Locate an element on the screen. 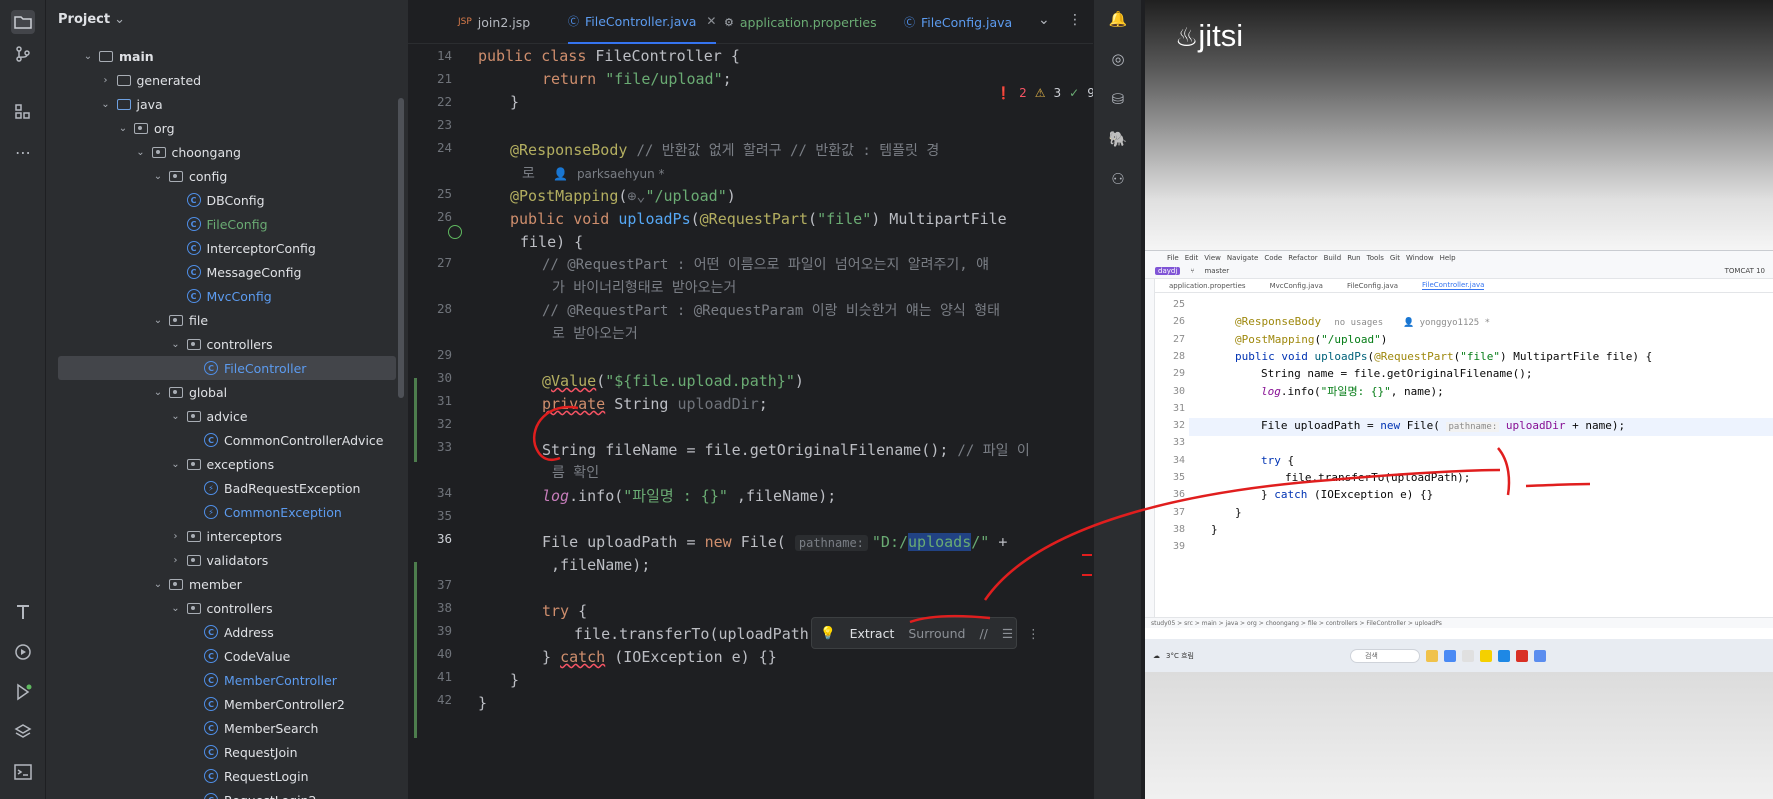 This screenshot has height=799, width=1773. tree-item: ⌄ file is located at coordinates (227, 320).